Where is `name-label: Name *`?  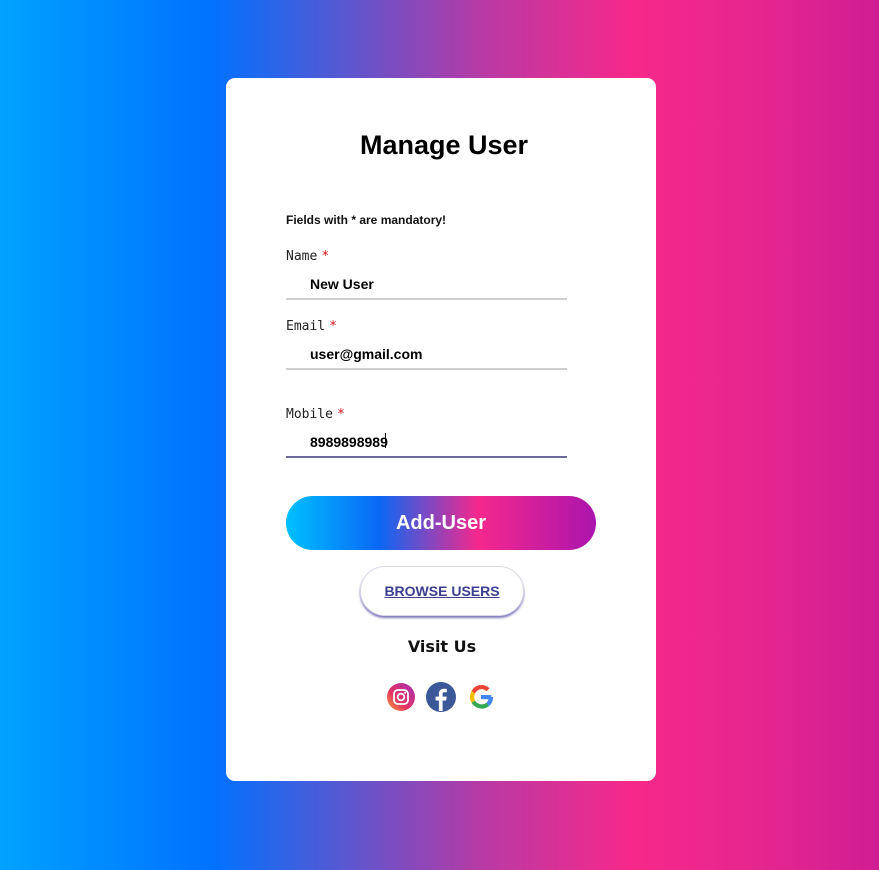
name-label: Name * is located at coordinates (426, 257).